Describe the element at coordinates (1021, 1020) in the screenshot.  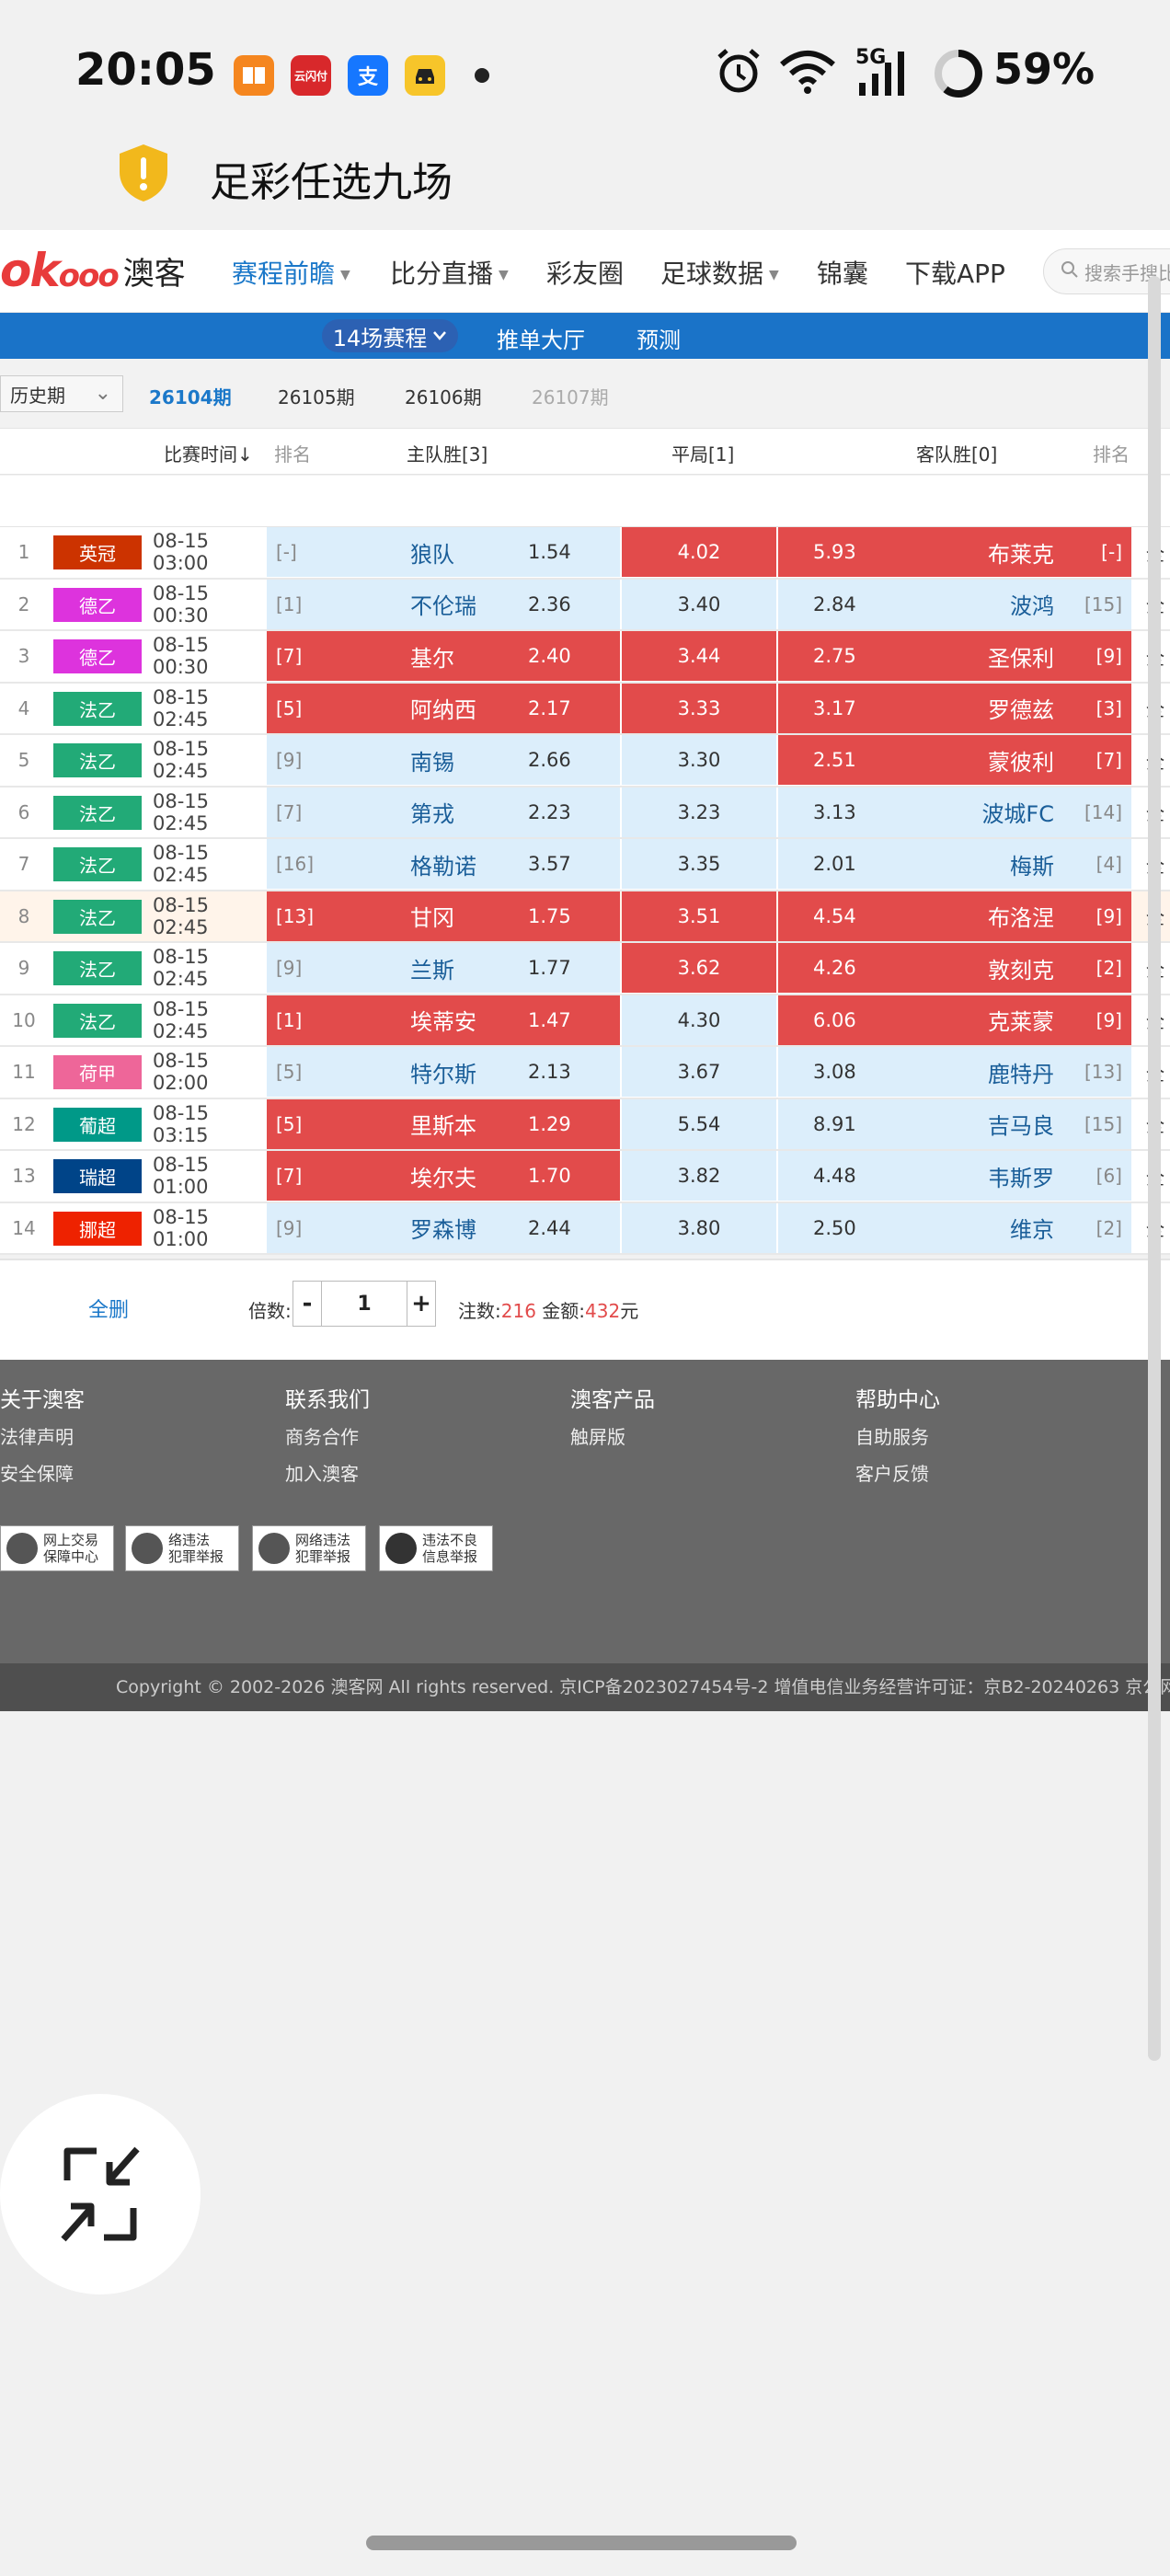
I see `away-team-name: 克莱蒙` at that location.